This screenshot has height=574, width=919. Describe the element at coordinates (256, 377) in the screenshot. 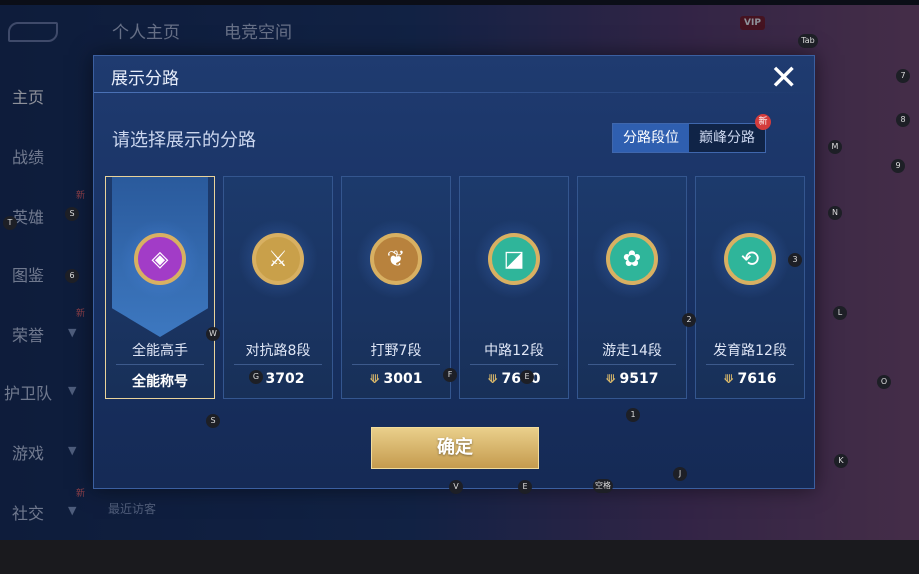

I see `key-hint: G` at that location.